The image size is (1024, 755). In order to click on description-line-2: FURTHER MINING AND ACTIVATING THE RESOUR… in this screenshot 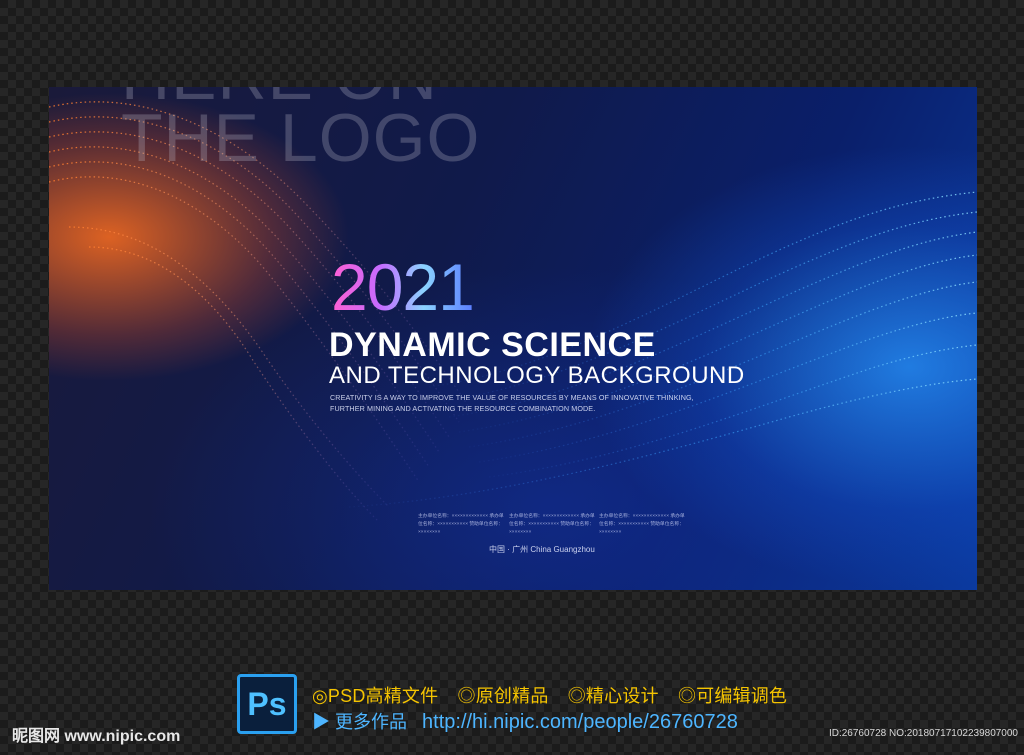, I will do `click(463, 408)`.